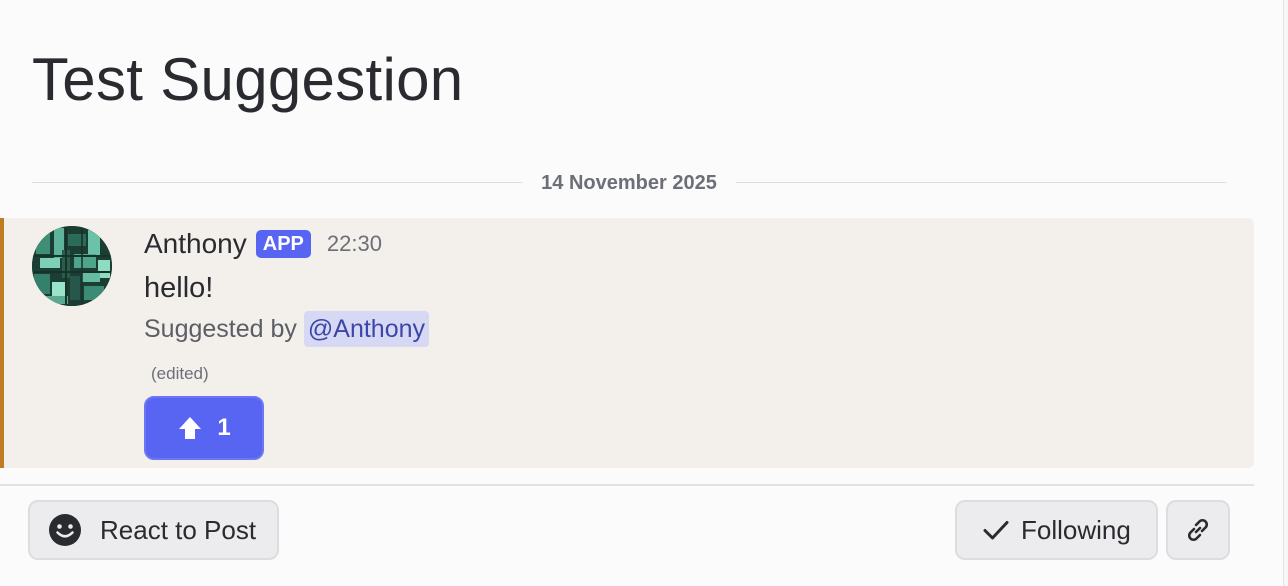 The height and width of the screenshot is (586, 1288). Describe the element at coordinates (179, 288) in the screenshot. I see `message-content: hello!` at that location.